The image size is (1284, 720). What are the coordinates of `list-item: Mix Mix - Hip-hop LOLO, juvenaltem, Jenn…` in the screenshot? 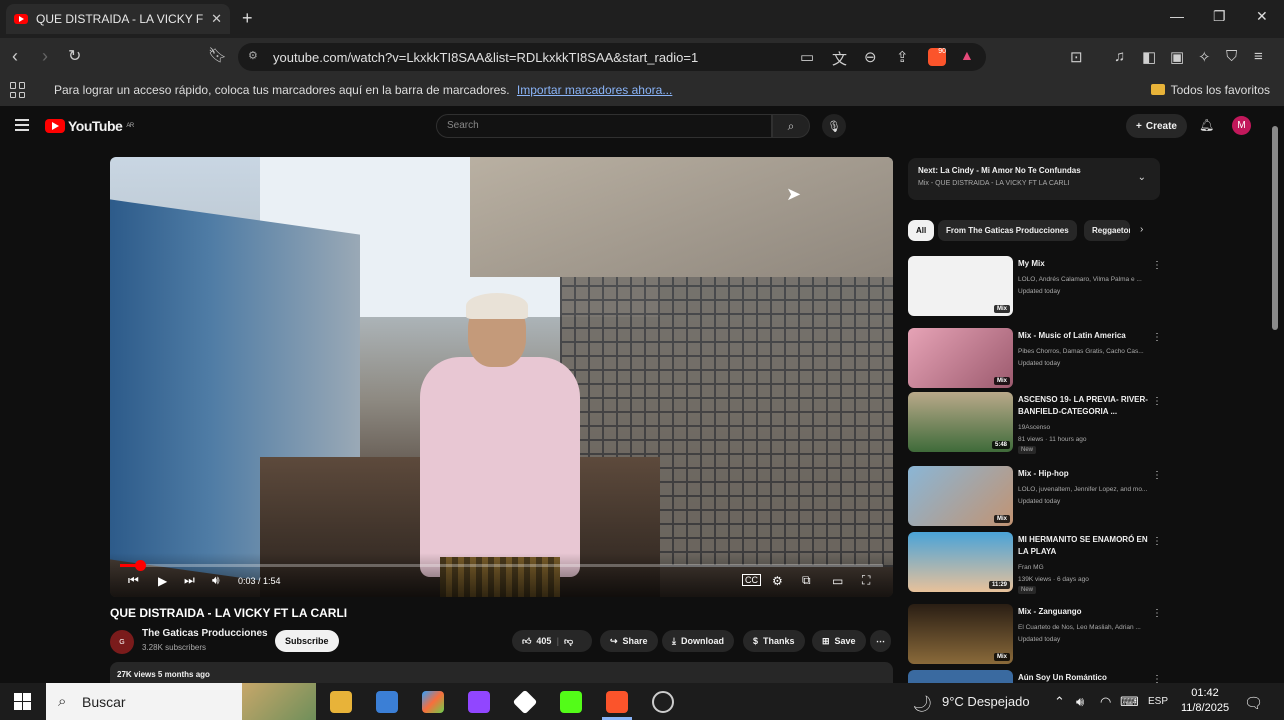 It's located at (1038, 497).